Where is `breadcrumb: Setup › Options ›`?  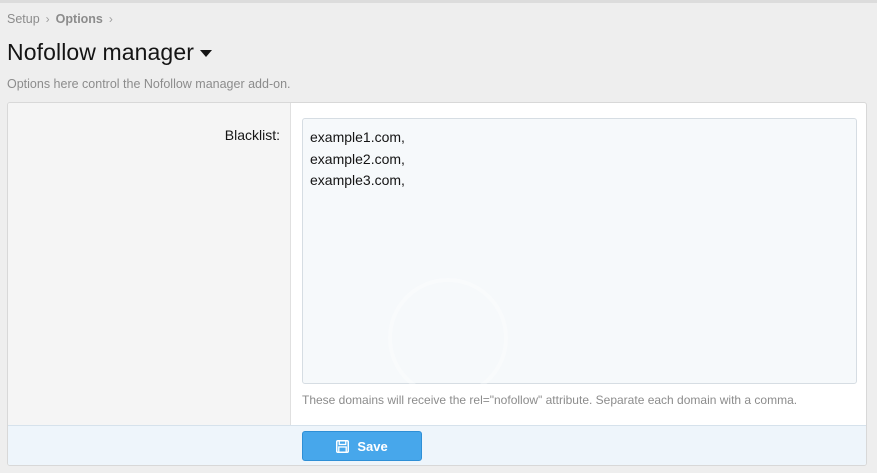
breadcrumb: Setup › Options › is located at coordinates (63, 19).